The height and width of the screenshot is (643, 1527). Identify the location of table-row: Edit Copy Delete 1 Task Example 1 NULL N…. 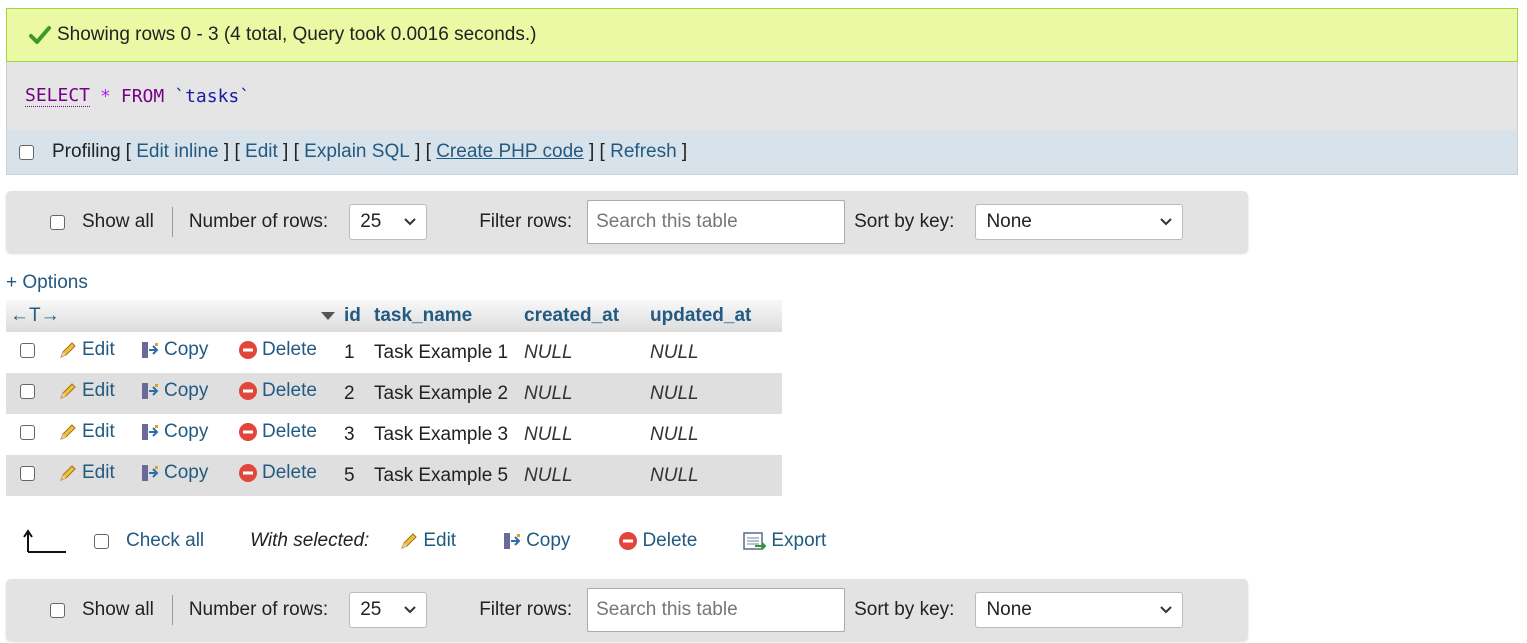
(394, 352).